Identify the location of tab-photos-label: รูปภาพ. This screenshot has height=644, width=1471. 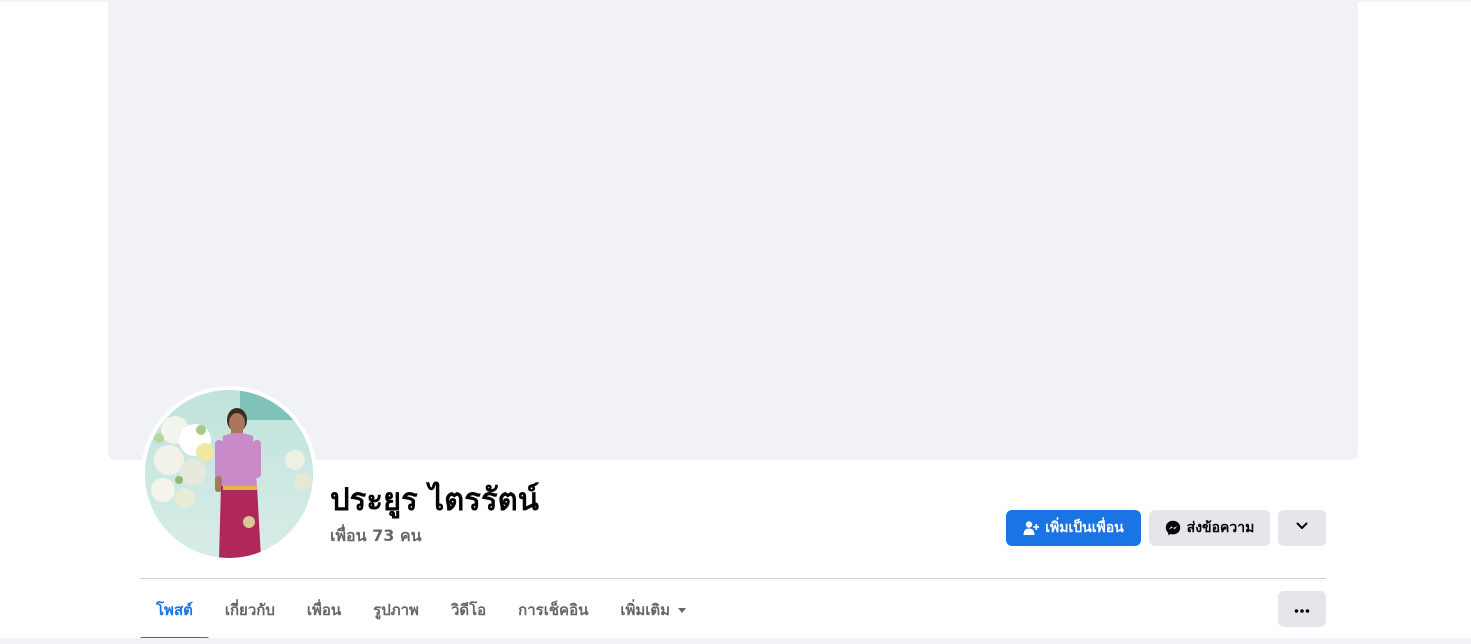
(396, 610).